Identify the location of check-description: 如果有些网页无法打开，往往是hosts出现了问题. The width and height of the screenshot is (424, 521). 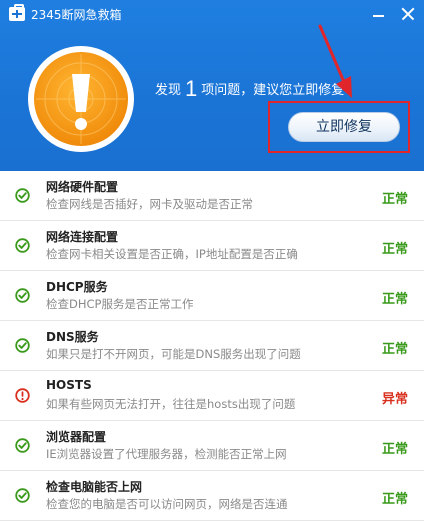
(171, 404).